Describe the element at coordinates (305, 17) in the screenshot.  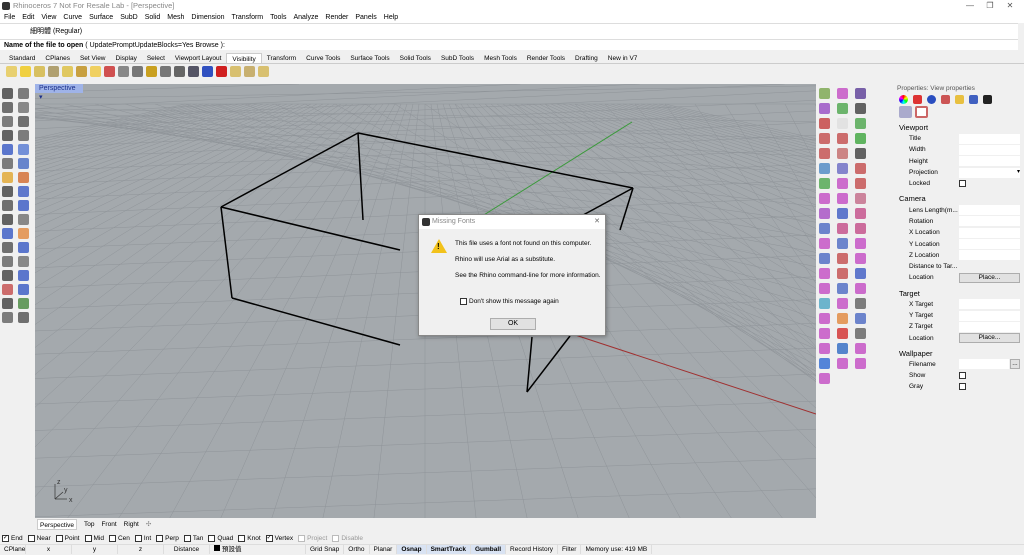
I see `menu-analyze: Analyze` at that location.